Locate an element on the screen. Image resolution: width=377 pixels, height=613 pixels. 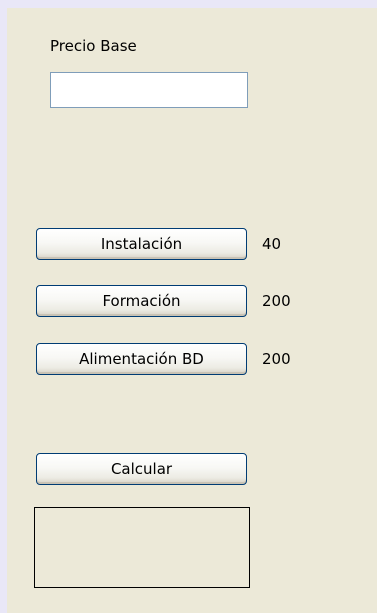
result-output-box is located at coordinates (142, 547).